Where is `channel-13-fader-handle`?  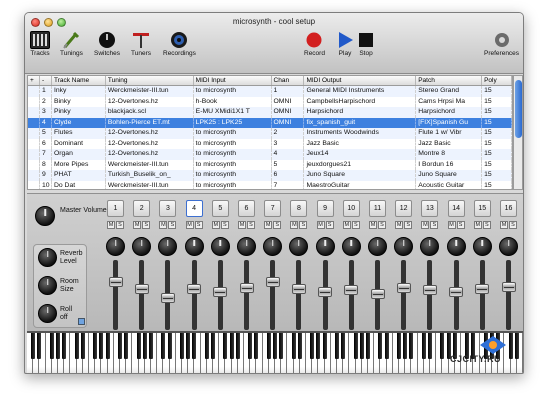 channel-13-fader-handle is located at coordinates (429, 290).